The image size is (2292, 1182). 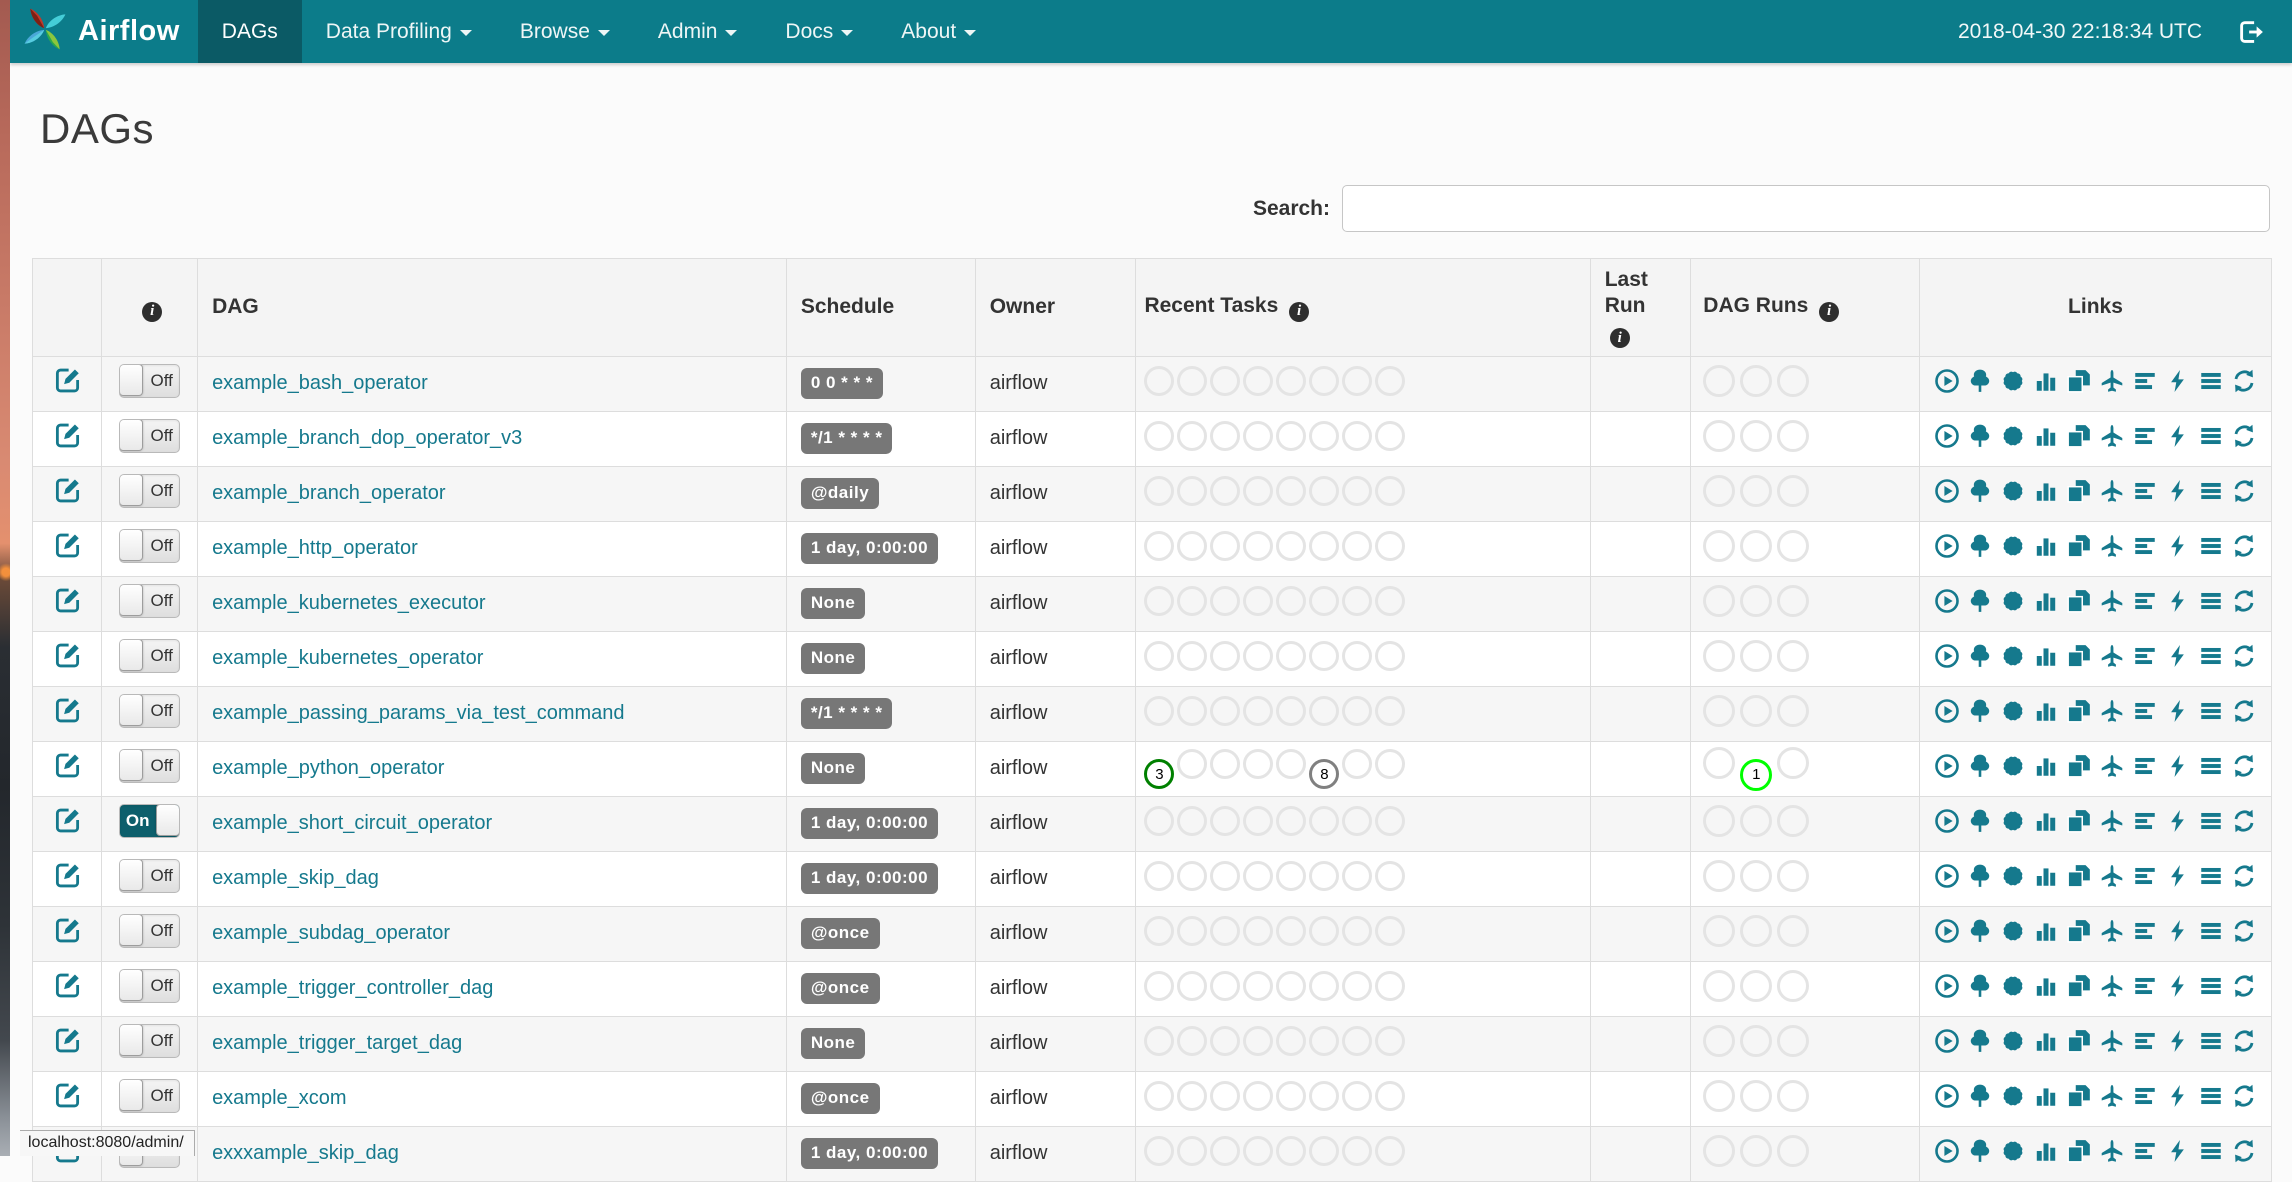 I want to click on dag-link: exxxample_skip_dag, so click(x=305, y=1153).